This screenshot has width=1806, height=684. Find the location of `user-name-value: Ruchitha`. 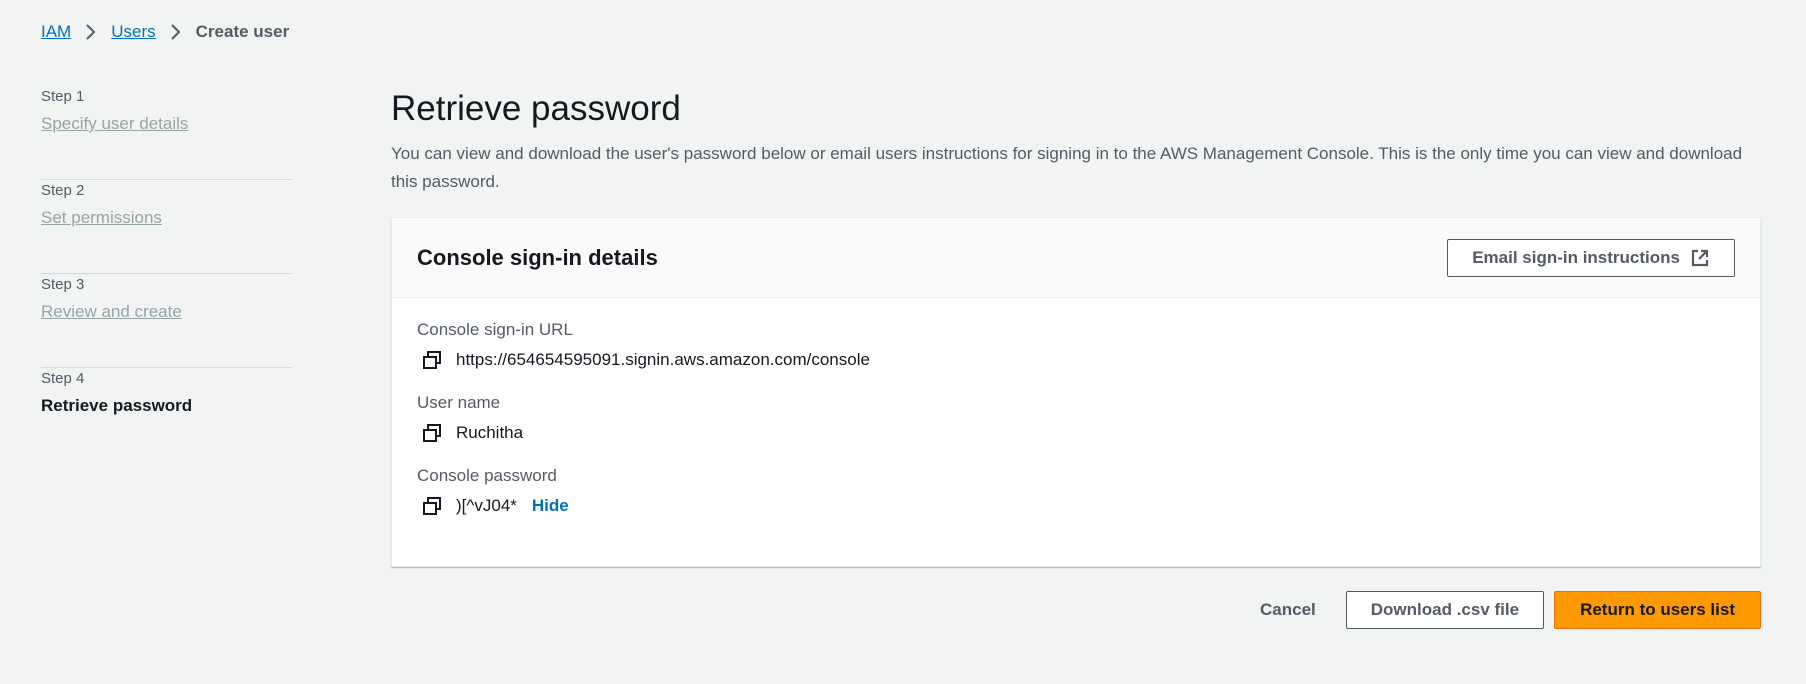

user-name-value: Ruchitha is located at coordinates (490, 432).